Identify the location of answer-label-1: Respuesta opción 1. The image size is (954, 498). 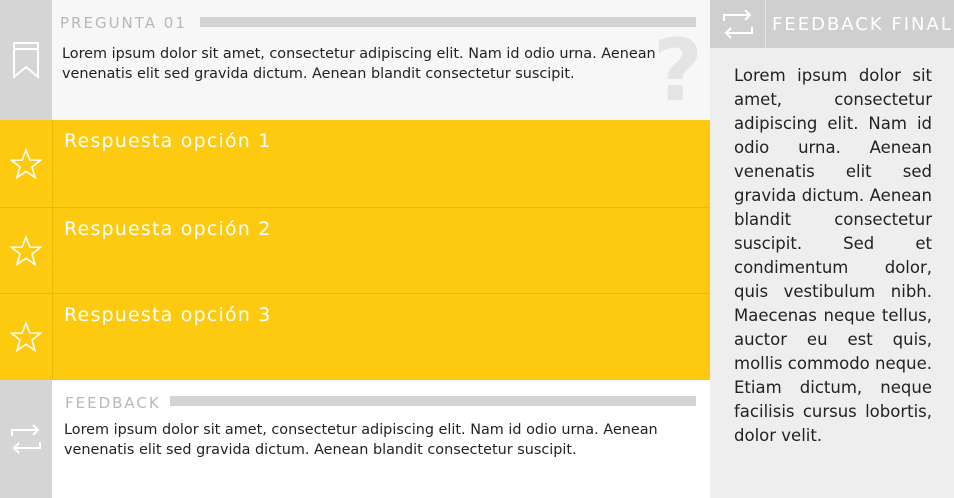
(168, 141).